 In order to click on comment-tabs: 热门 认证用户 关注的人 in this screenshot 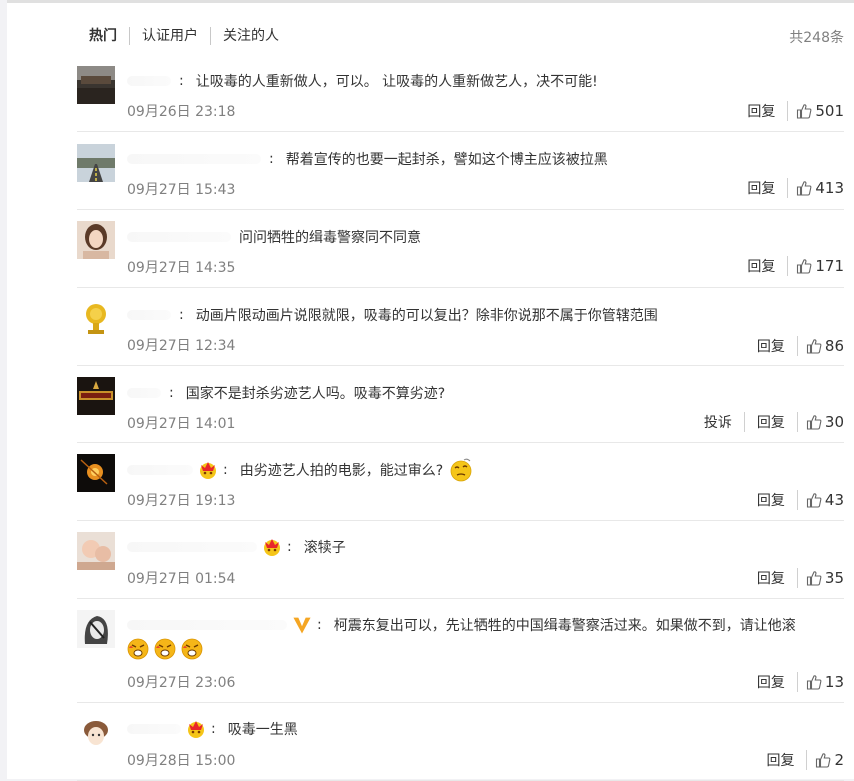, I will do `click(190, 36)`.